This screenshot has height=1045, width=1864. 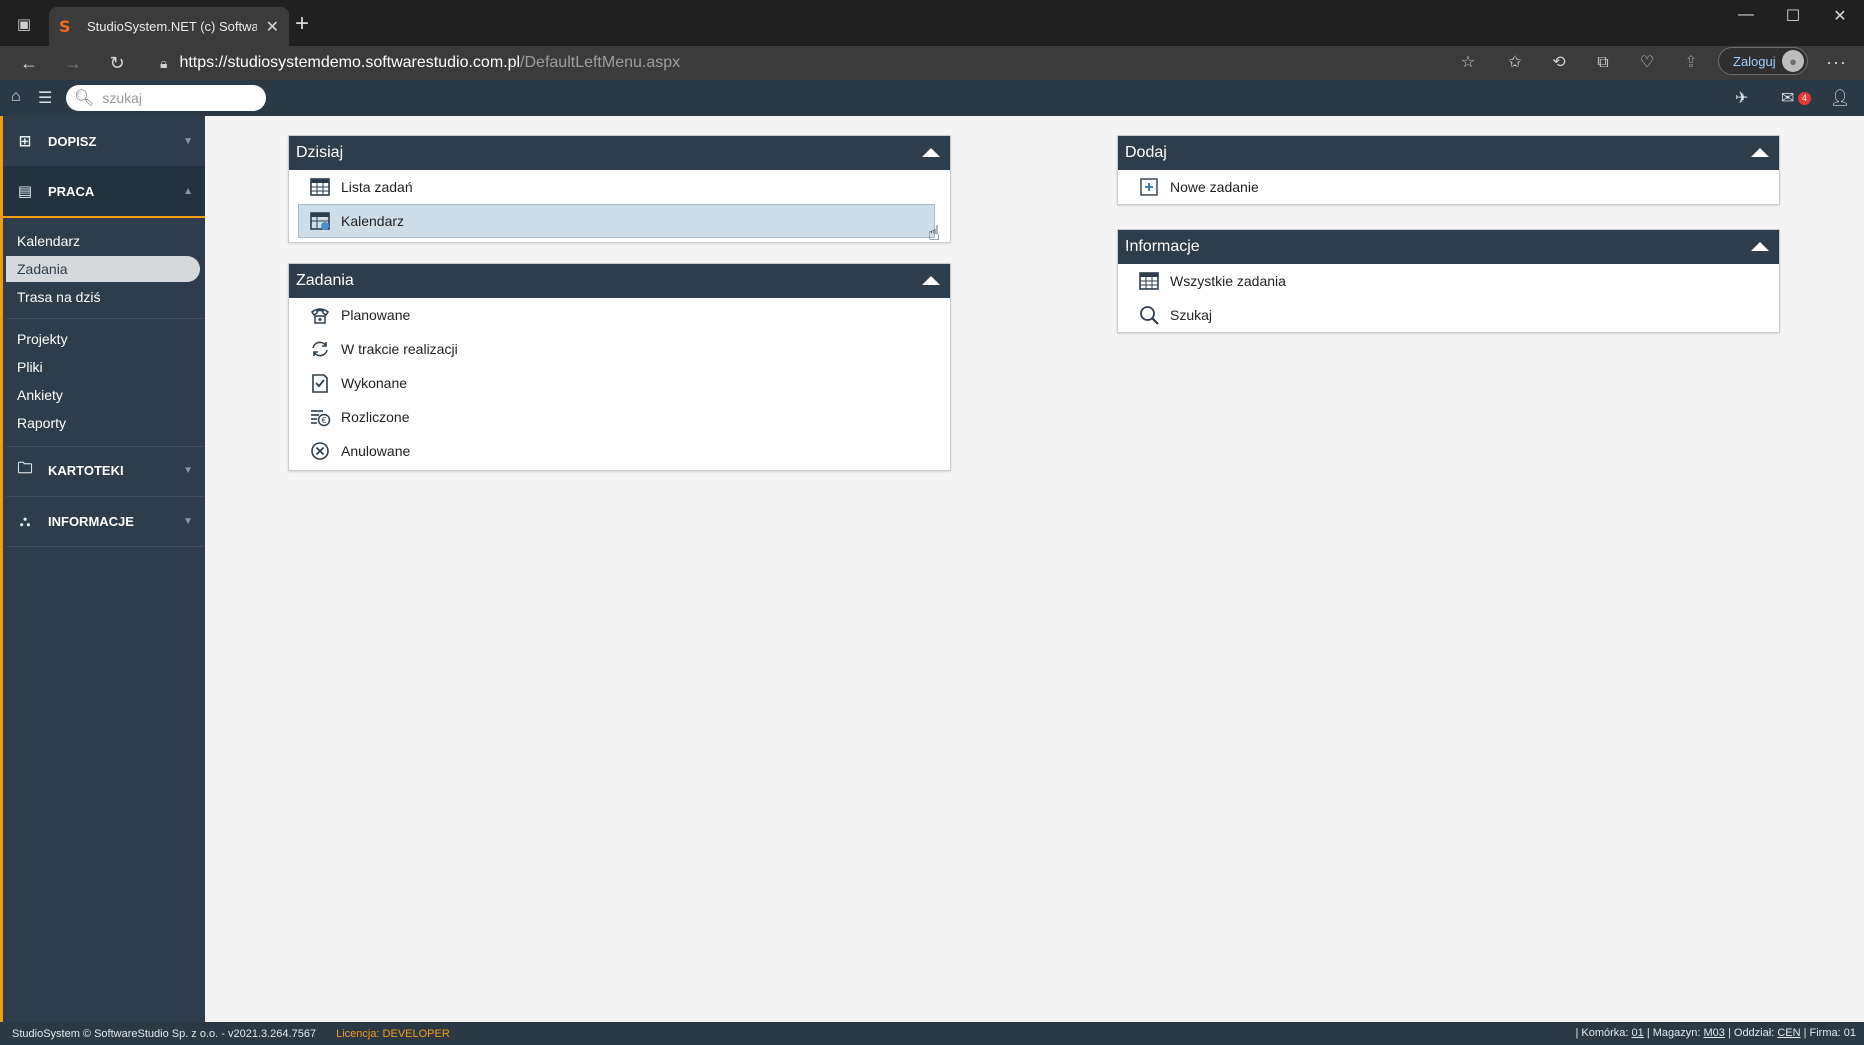 What do you see at coordinates (103, 367) in the screenshot?
I see `sidebar-item-pliki: Pliki` at bounding box center [103, 367].